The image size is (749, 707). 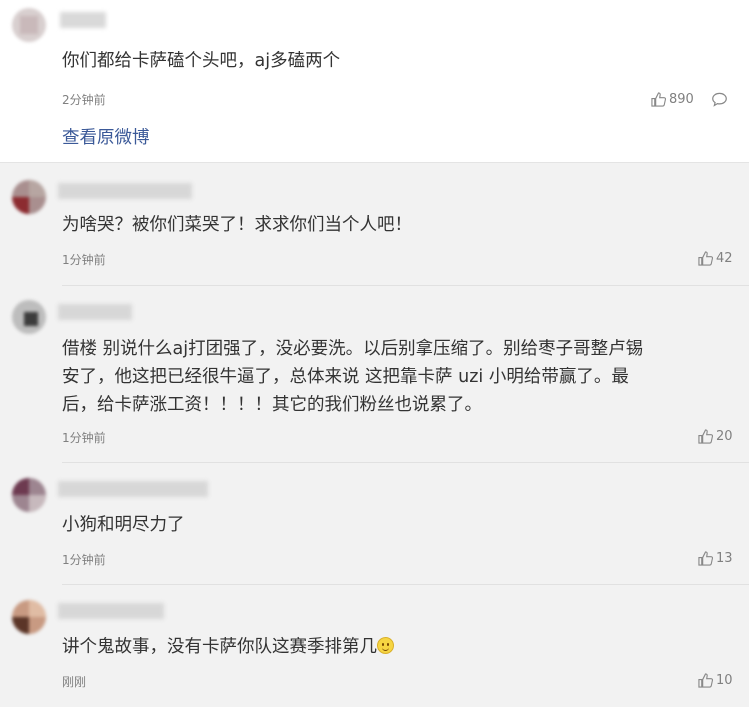 What do you see at coordinates (719, 99) in the screenshot?
I see `comment-bubble-icon` at bounding box center [719, 99].